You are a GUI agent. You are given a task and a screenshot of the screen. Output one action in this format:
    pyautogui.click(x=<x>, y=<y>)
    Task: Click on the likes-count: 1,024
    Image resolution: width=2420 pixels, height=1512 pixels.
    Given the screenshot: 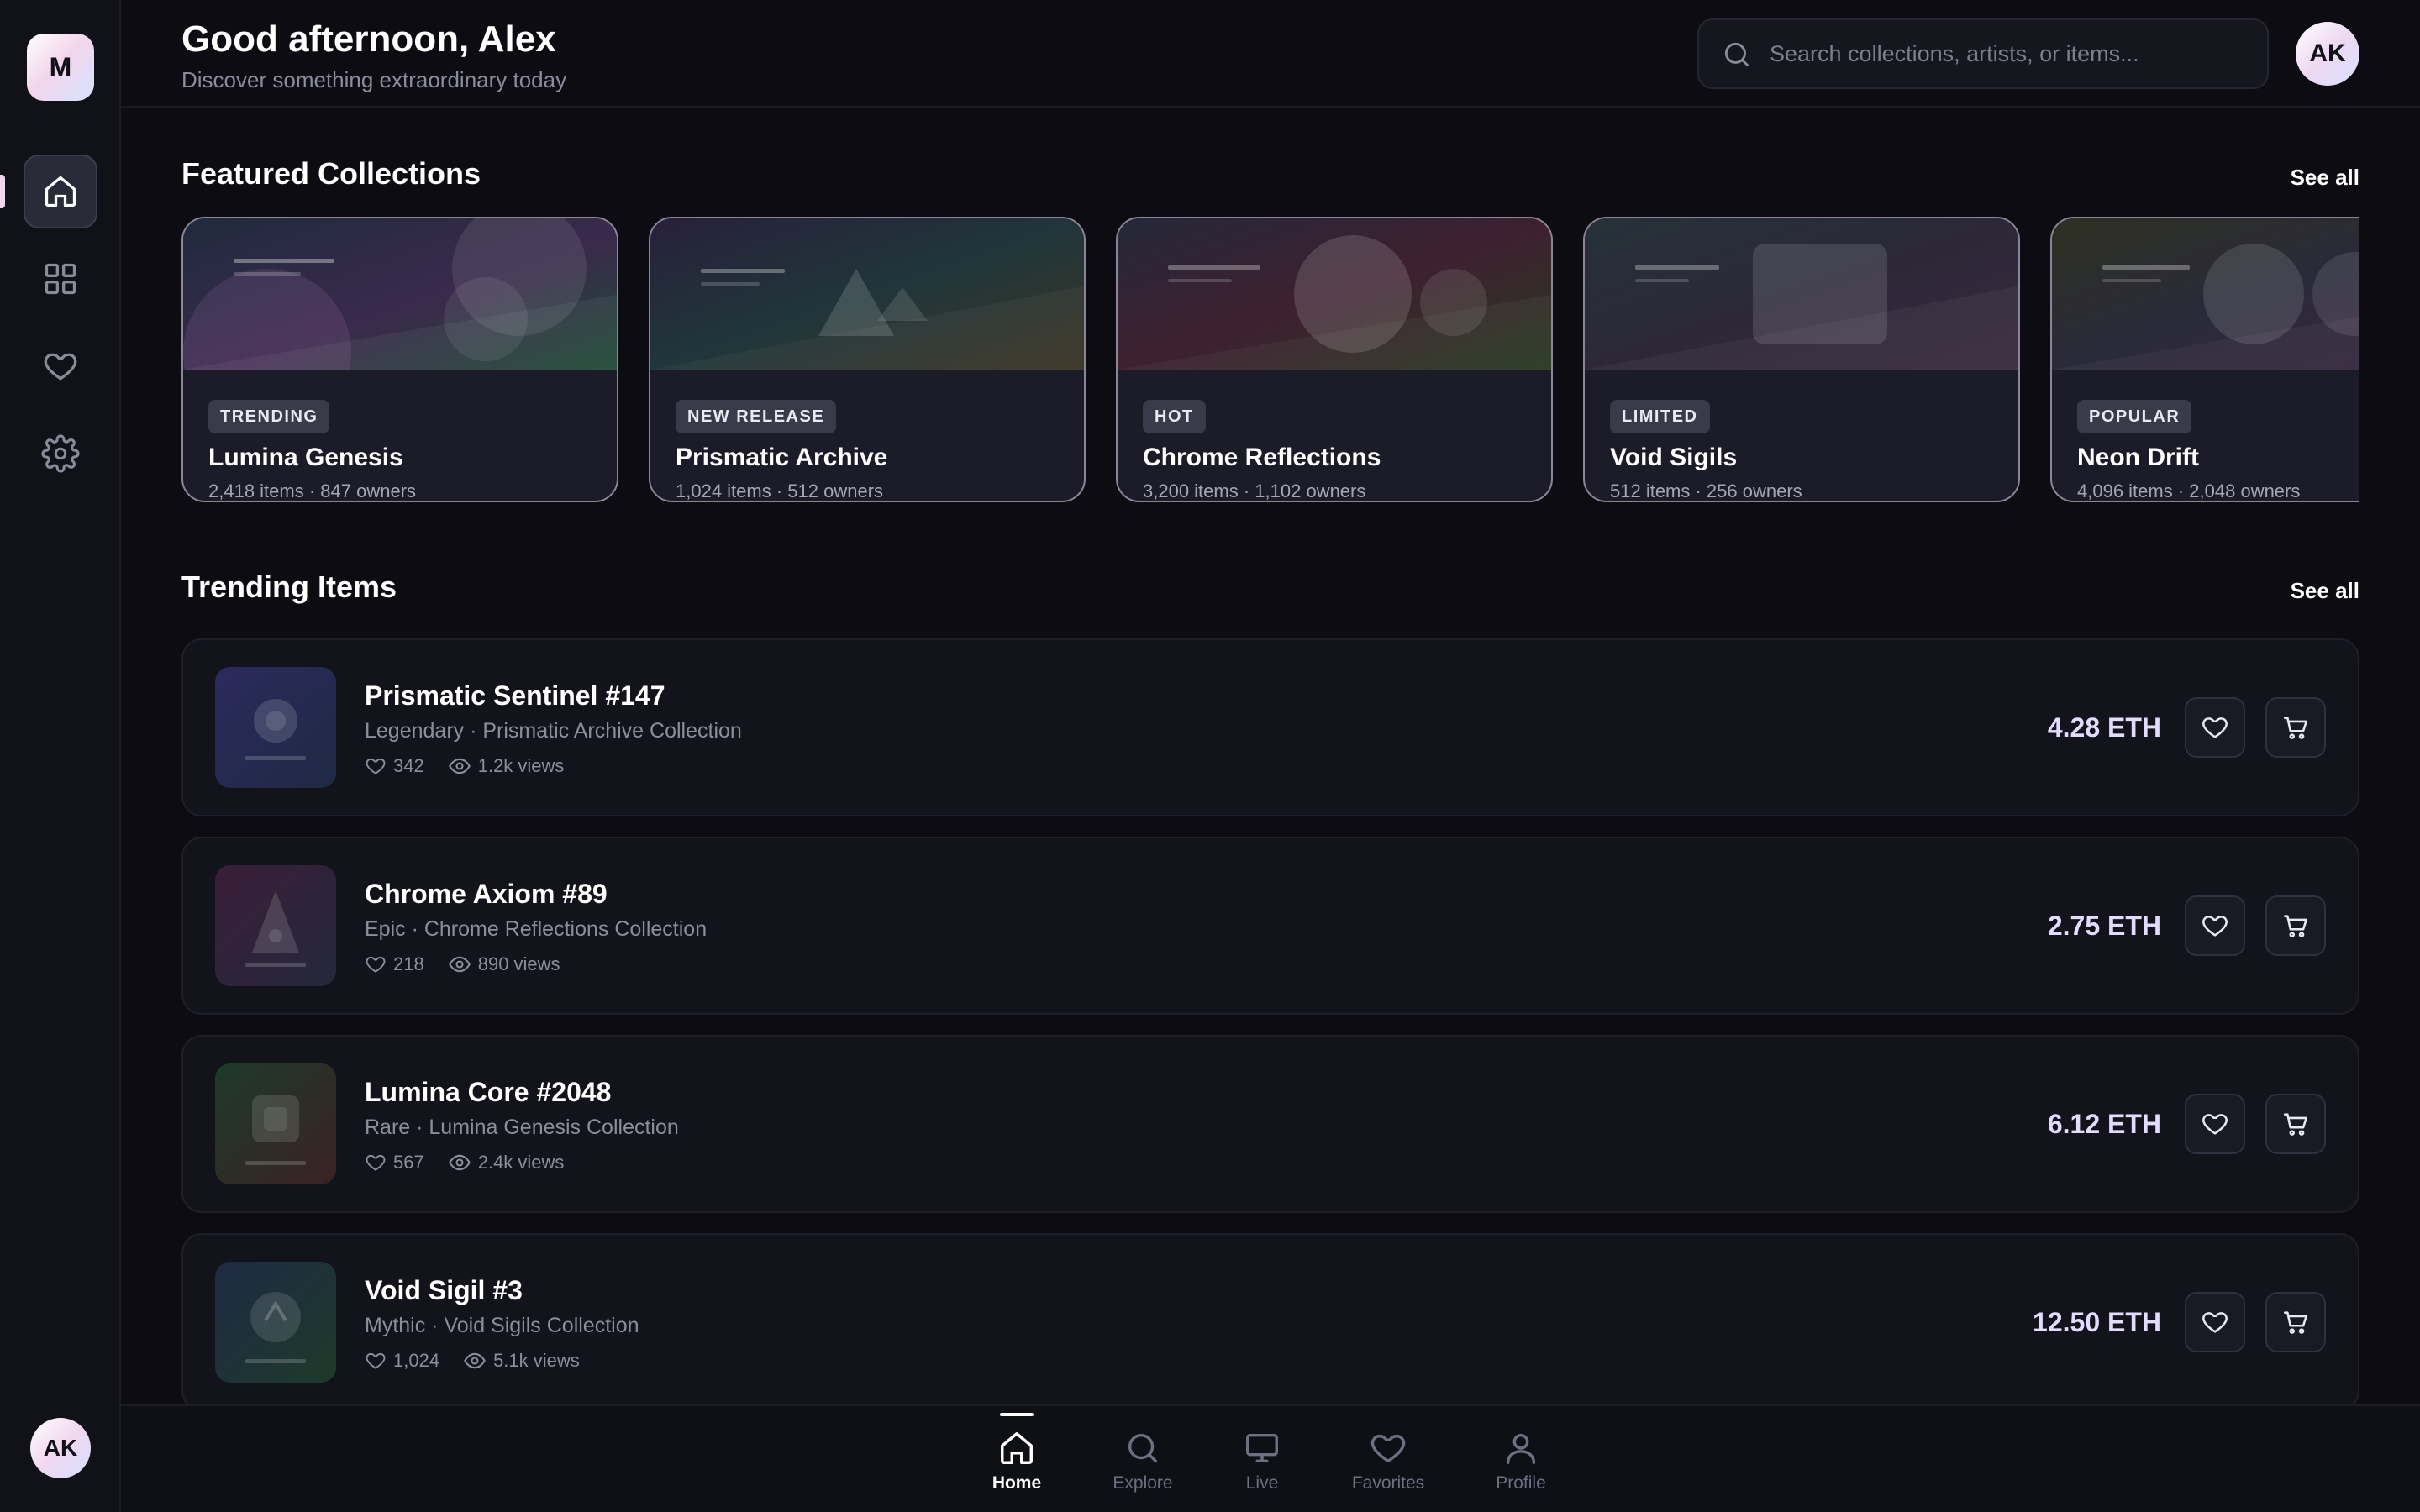 What is the action you would take?
    pyautogui.click(x=416, y=1360)
    